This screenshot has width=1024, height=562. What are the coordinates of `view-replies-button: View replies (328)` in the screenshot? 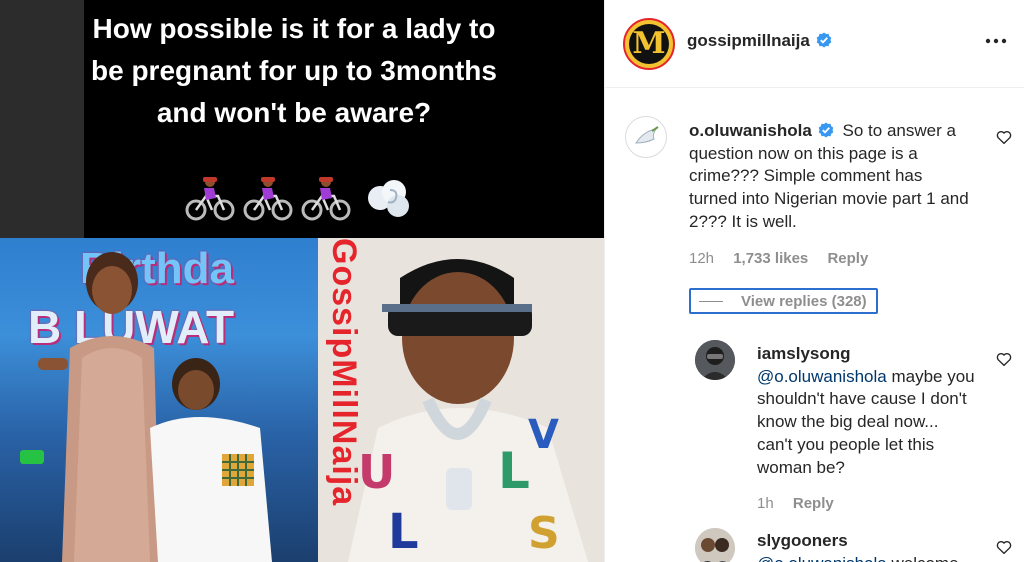 It's located at (783, 301).